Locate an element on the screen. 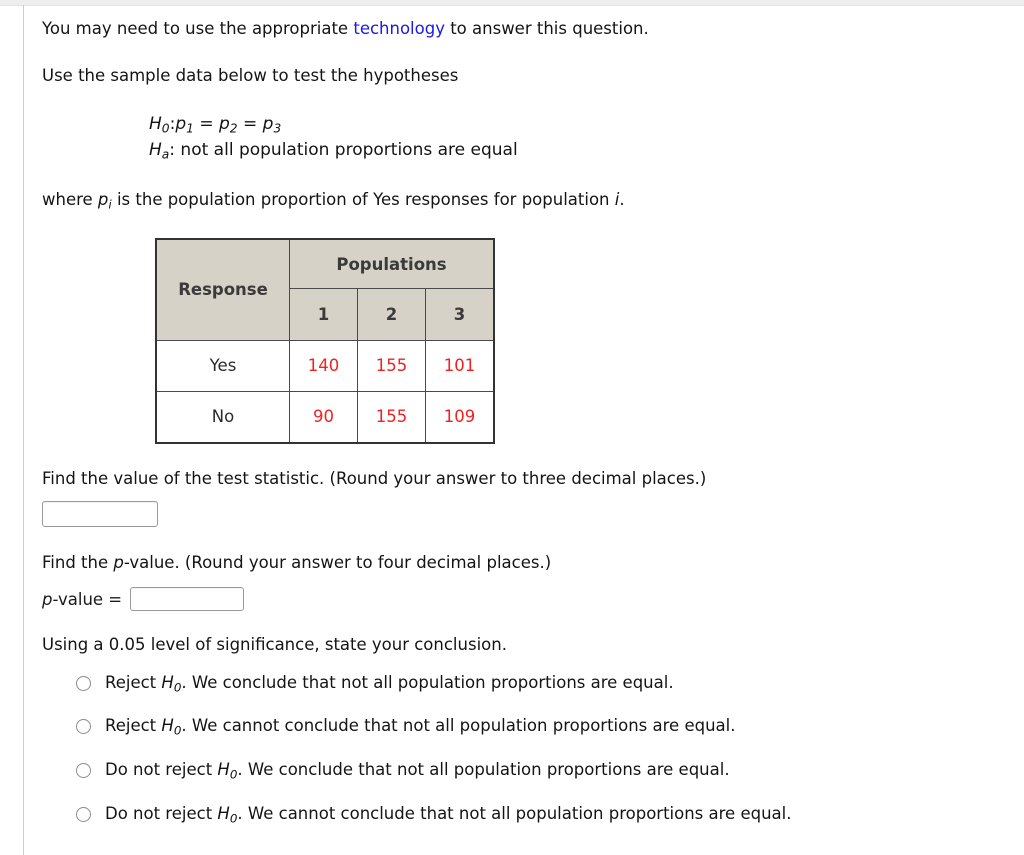 The image size is (1024, 855). alt-hypothesis-symbol: H is located at coordinates (155, 150).